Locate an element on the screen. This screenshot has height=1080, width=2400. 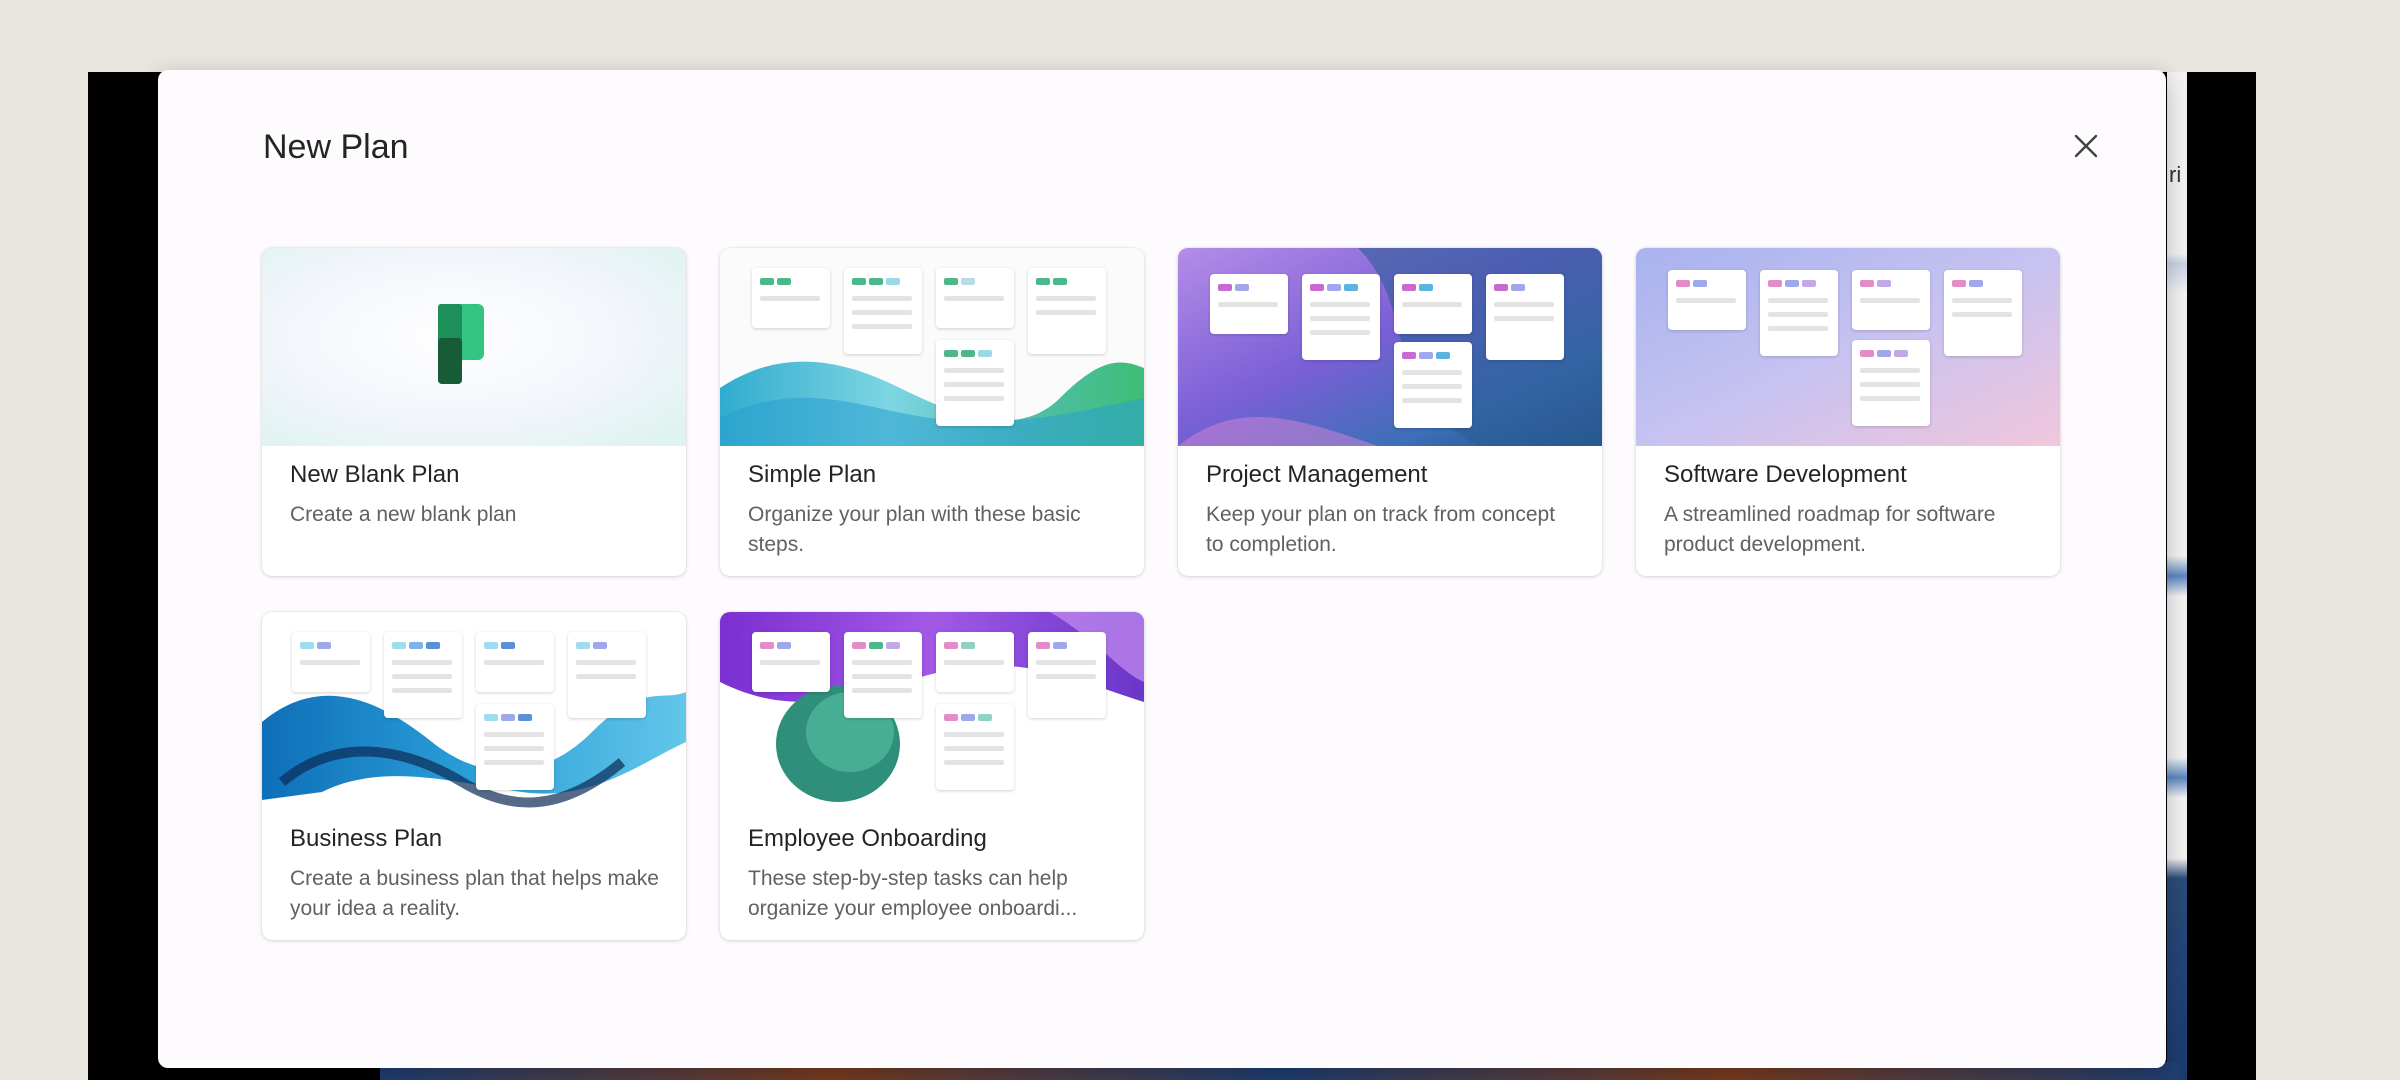
template-description: Create a new blank plan is located at coordinates (403, 514).